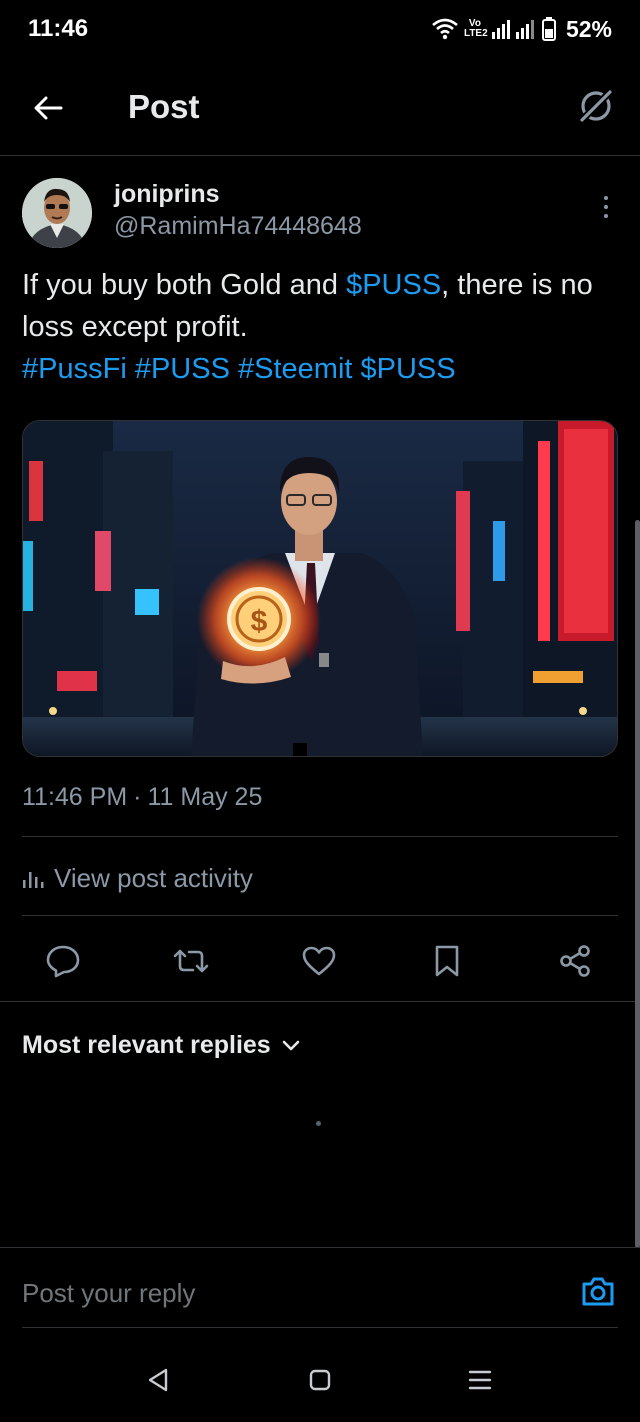 The image size is (640, 1422). I want to click on camera-button, so click(598, 1292).